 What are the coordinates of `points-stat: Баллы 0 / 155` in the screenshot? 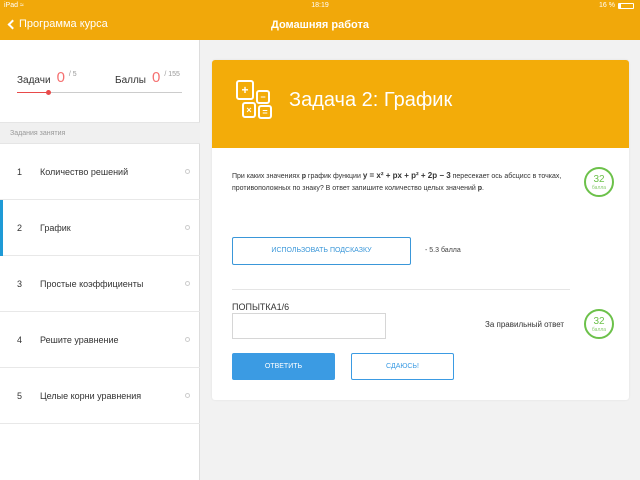 It's located at (147, 77).